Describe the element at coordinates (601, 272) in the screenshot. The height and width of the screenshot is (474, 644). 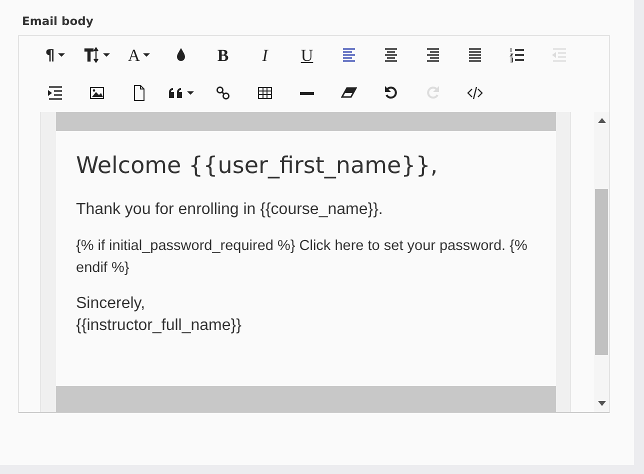
I see `scrollbar-thumb` at that location.